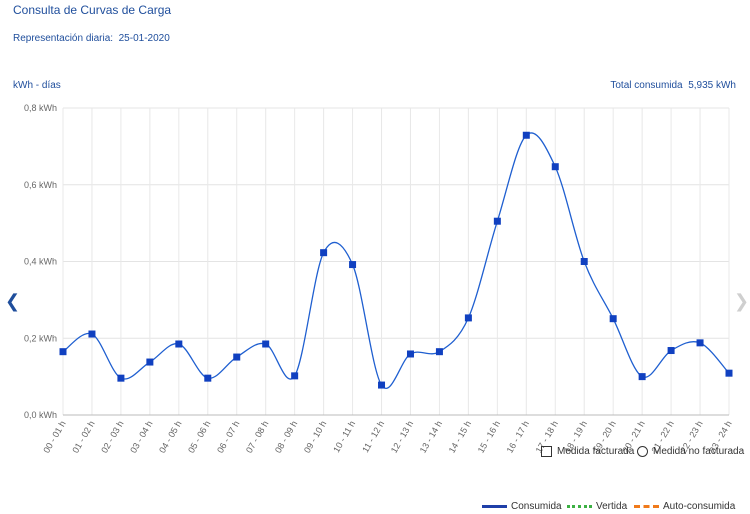 The width and height of the screenshot is (750, 514). What do you see at coordinates (596, 451) in the screenshot?
I see `legend-billed-label: Medida facturada` at bounding box center [596, 451].